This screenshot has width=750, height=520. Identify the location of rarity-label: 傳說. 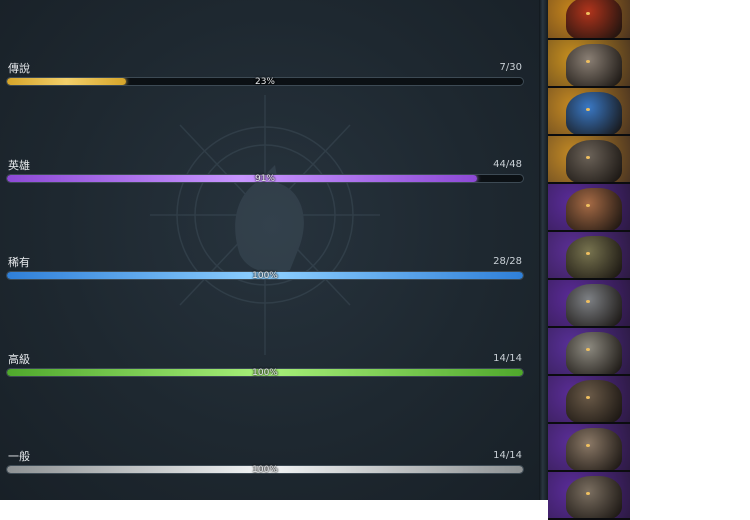
(19, 68).